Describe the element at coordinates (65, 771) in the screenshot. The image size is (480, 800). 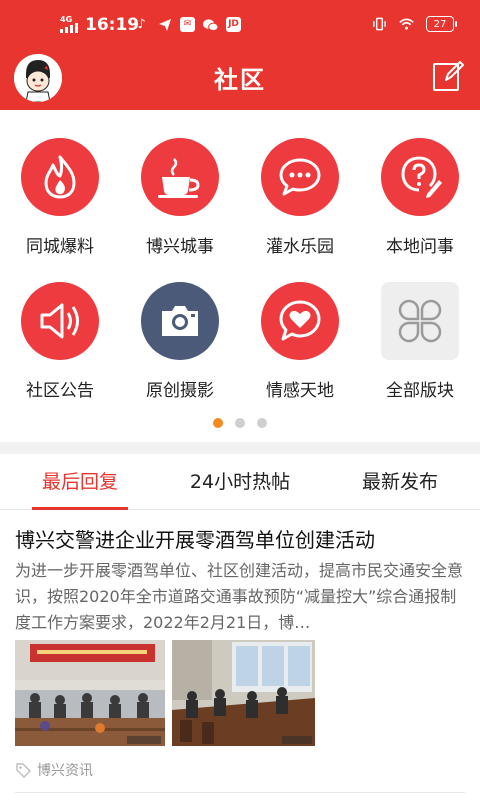
I see `post-tag-label: 博兴资讯` at that location.